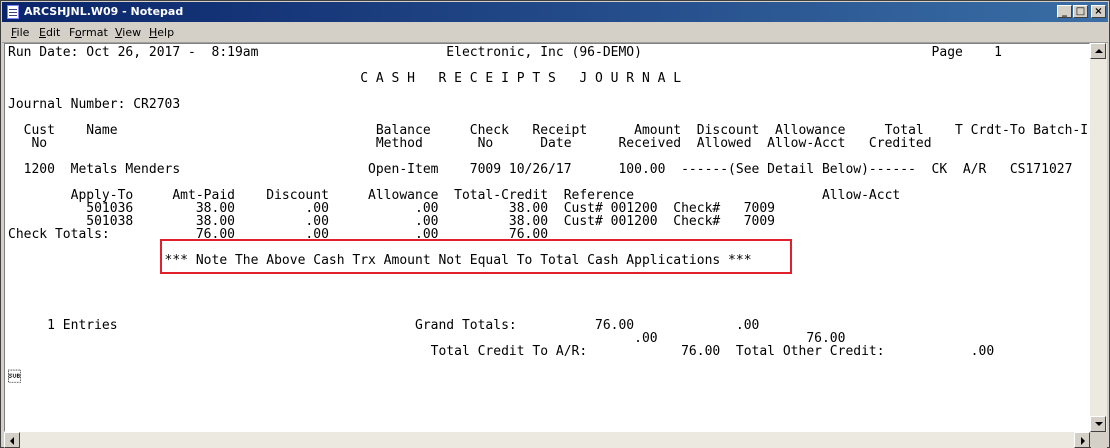 This screenshot has height=448, width=1110. I want to click on scroll-left-button, so click(12, 440).